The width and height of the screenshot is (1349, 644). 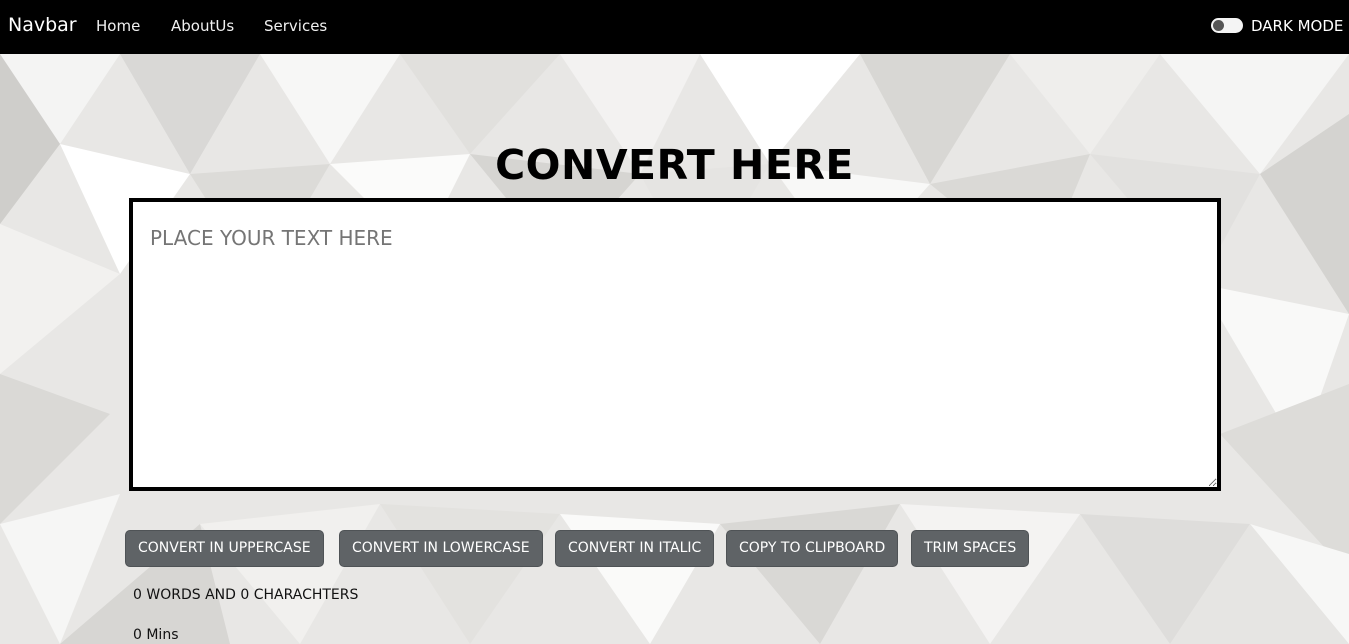 What do you see at coordinates (674, 165) in the screenshot?
I see `page-title: CONVERT HERE` at bounding box center [674, 165].